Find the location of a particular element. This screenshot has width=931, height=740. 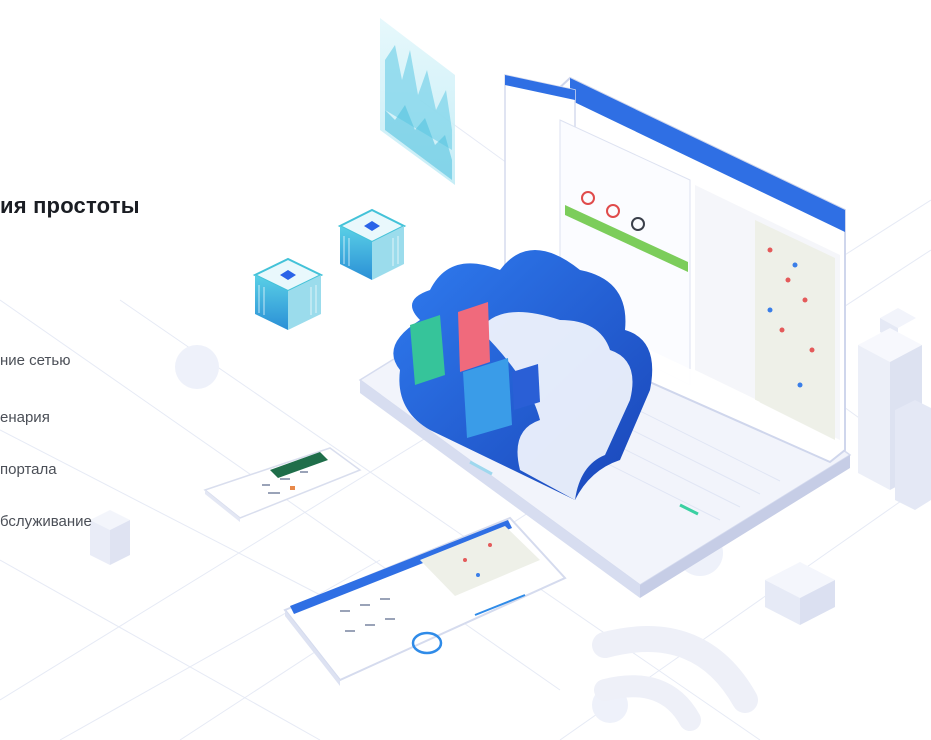

floating-chart-panel is located at coordinates (417, 101).